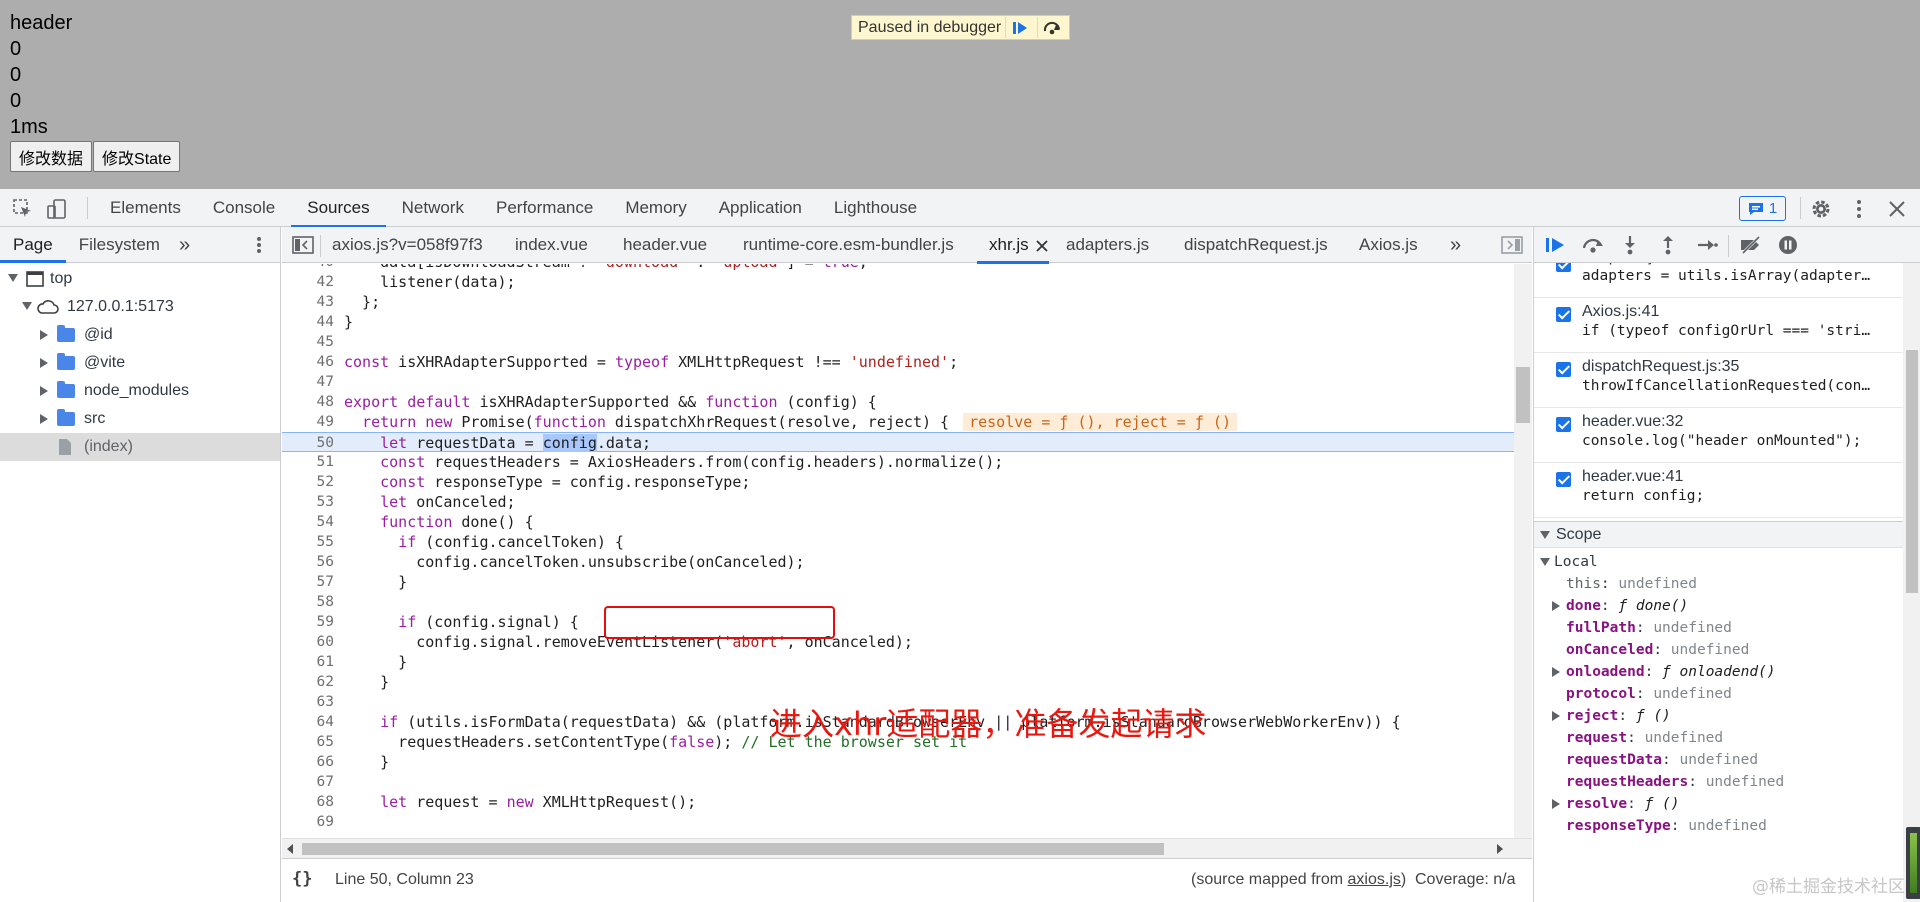  I want to click on navigator-menu-icon, so click(259, 247).